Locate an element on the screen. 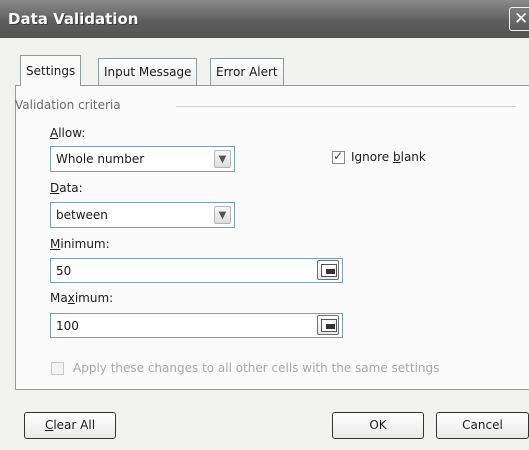  maximum-range-button is located at coordinates (328, 325).